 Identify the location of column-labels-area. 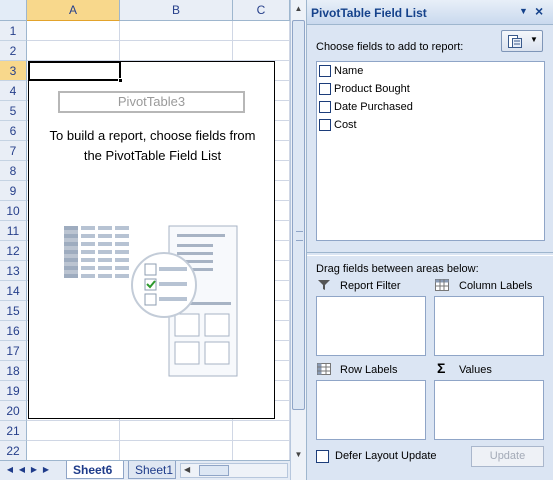
(489, 326).